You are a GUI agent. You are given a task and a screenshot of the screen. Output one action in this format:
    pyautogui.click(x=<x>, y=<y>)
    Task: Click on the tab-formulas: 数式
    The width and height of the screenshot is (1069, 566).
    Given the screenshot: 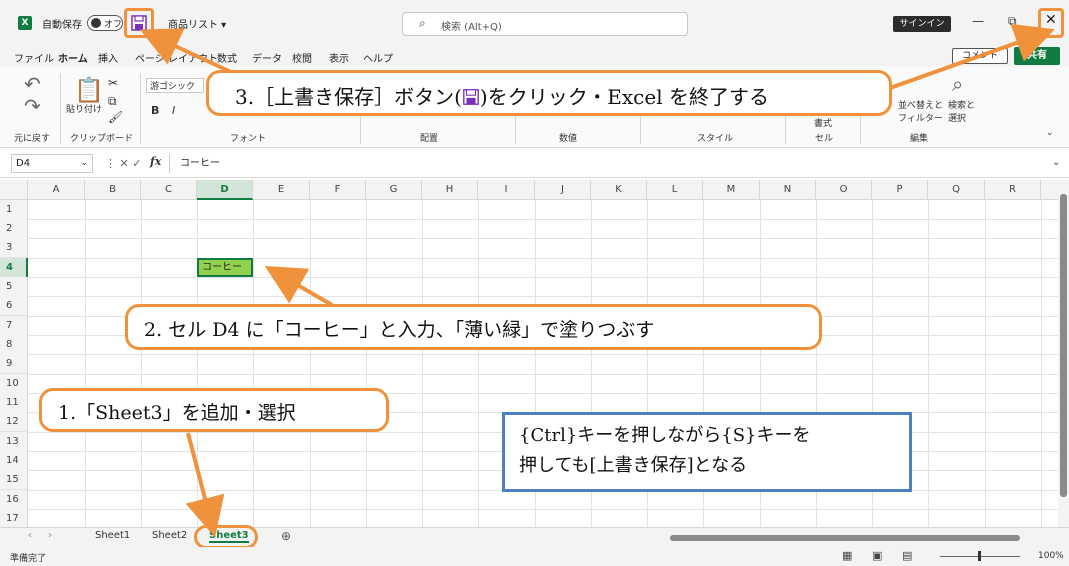 What is the action you would take?
    pyautogui.click(x=227, y=57)
    